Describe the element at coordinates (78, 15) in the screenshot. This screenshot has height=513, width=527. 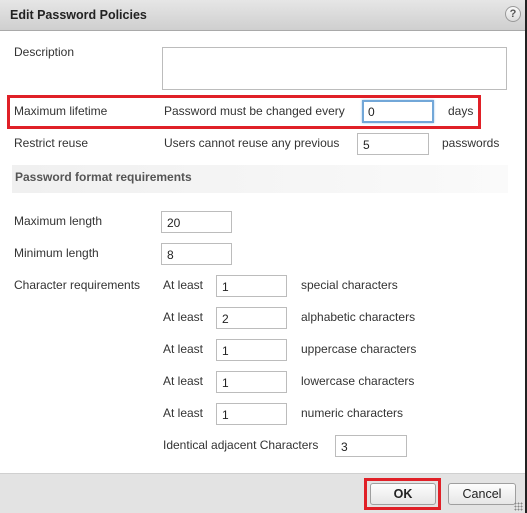
I see `dialog-title: Edit Password Policies` at that location.